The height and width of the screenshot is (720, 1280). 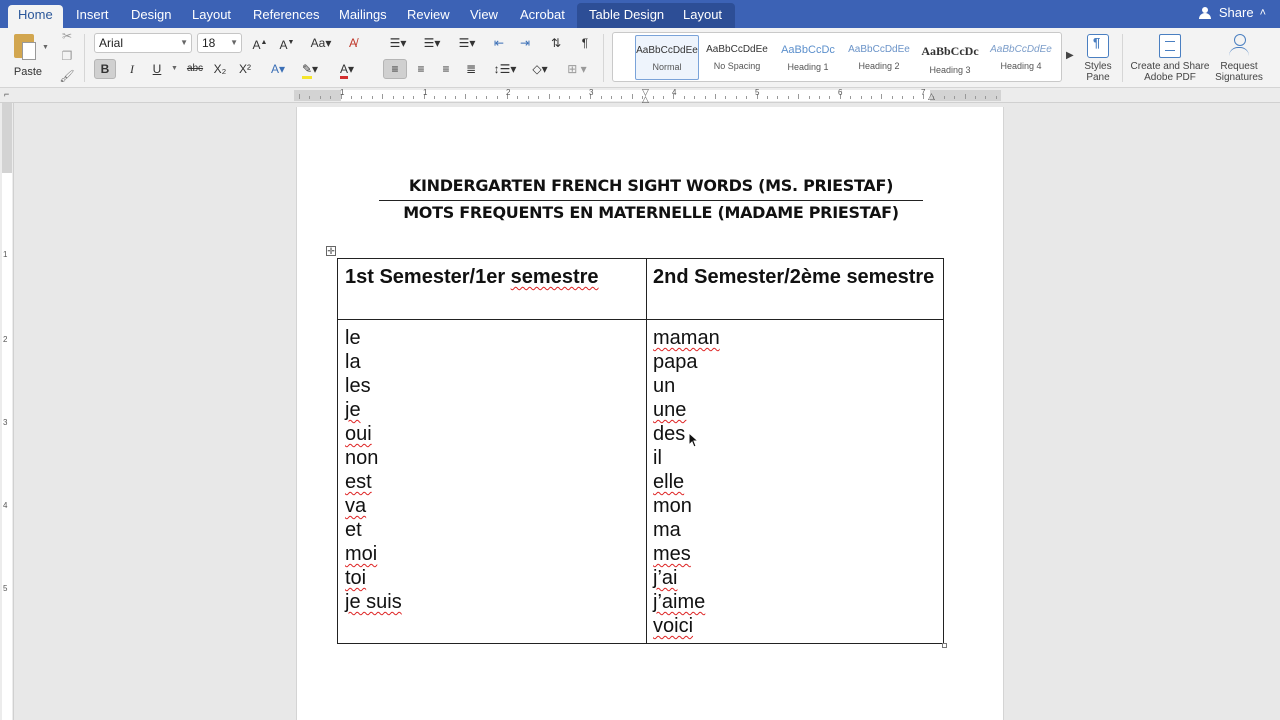 What do you see at coordinates (373, 530) in the screenshot?
I see `word-item: et` at bounding box center [373, 530].